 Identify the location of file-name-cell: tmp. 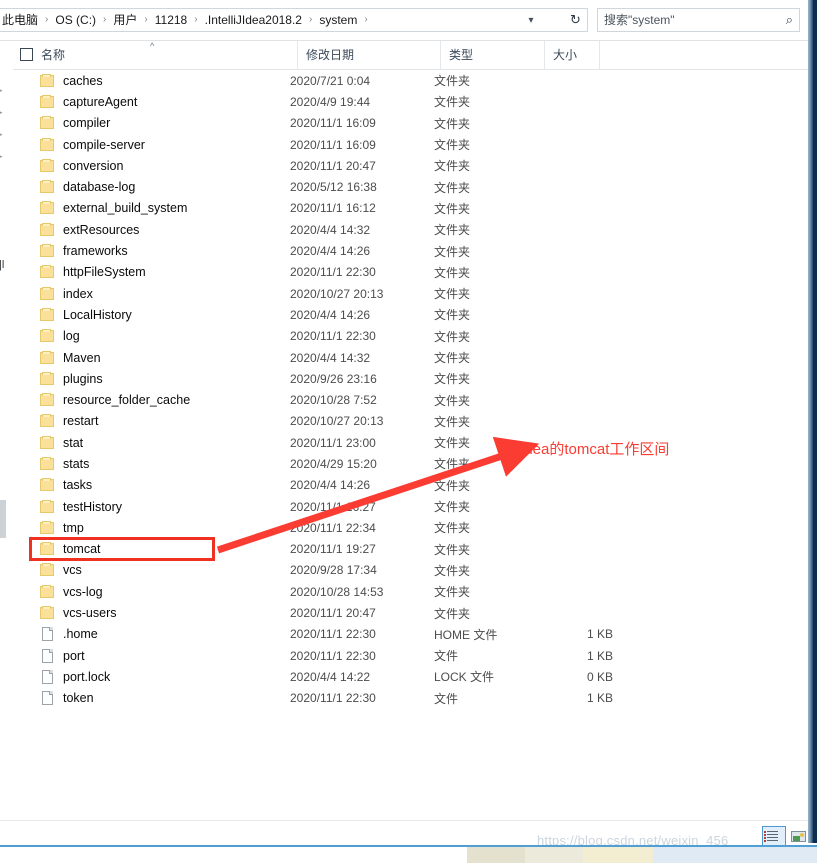
(151, 527).